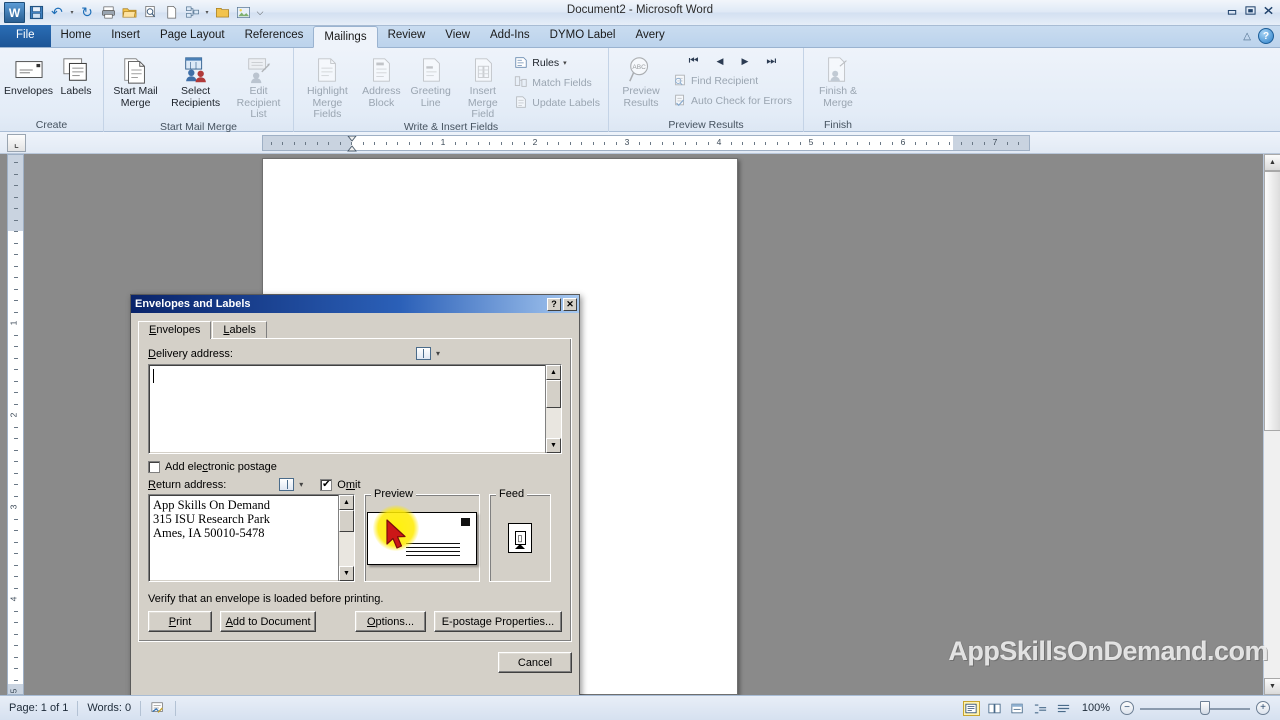 The image size is (1280, 720). I want to click on web-layout-view-button, so click(1017, 708).